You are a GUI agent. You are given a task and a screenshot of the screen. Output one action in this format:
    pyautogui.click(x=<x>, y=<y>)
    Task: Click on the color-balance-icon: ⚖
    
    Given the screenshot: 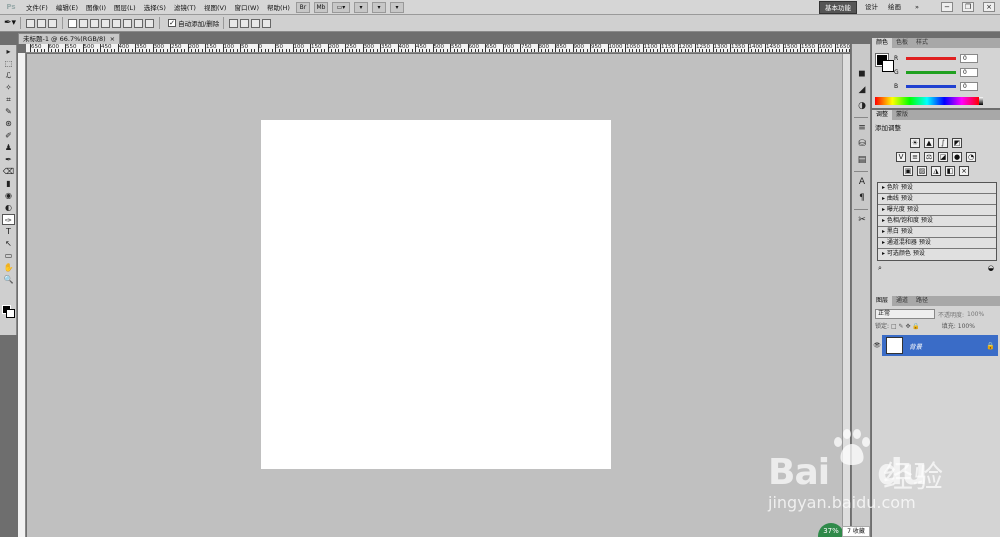 What is the action you would take?
    pyautogui.click(x=929, y=157)
    